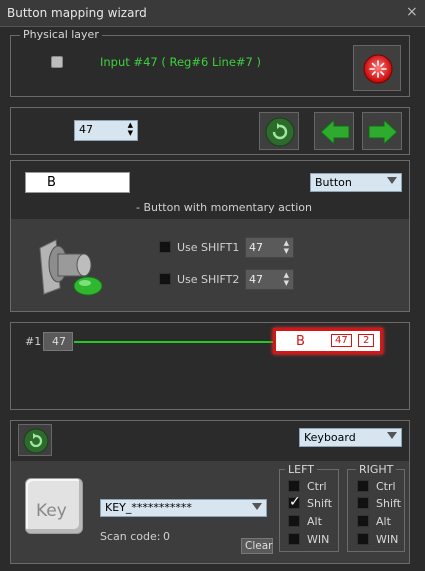 The width and height of the screenshot is (425, 571). I want to click on left-shift-checkbox: ✓, so click(294, 502).